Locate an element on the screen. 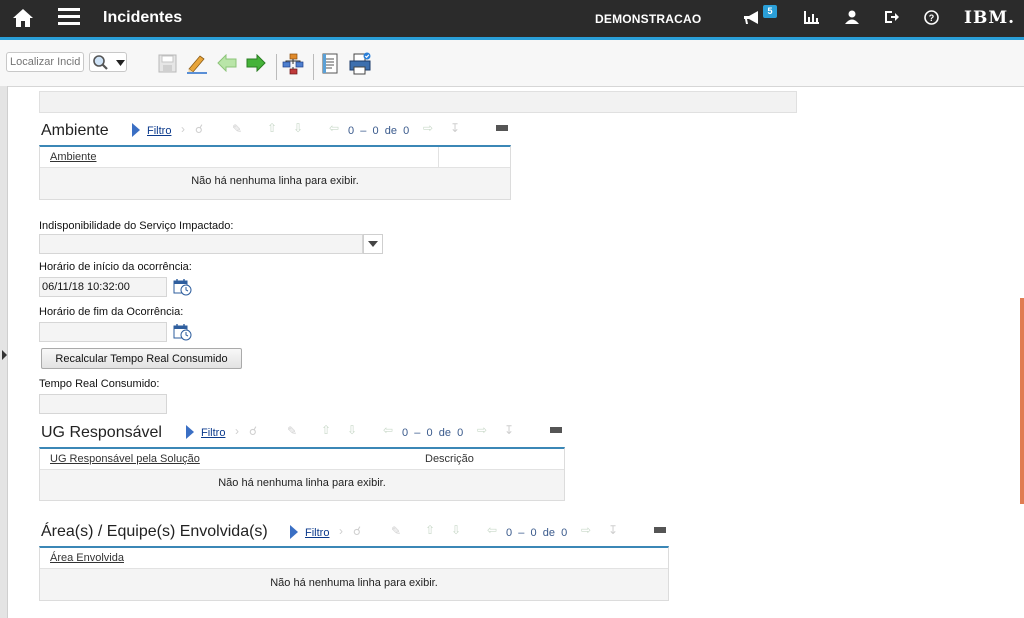  table-header: UG Responsável pela Solução Descrição is located at coordinates (302, 459).